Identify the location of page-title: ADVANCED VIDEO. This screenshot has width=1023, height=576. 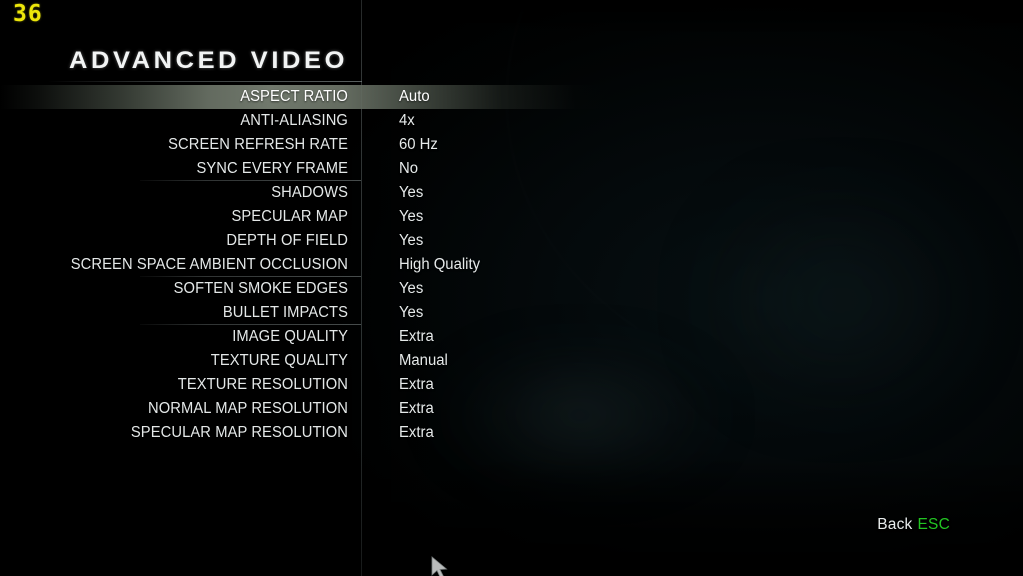
(208, 60).